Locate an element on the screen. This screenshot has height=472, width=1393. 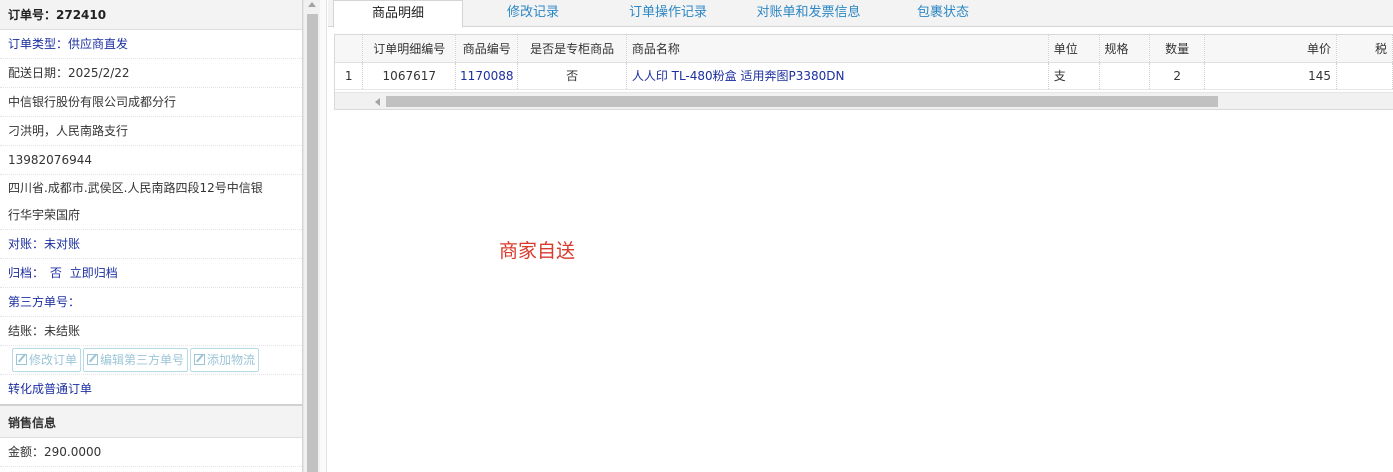
delivery-notice: 商家自送 is located at coordinates (537, 251).